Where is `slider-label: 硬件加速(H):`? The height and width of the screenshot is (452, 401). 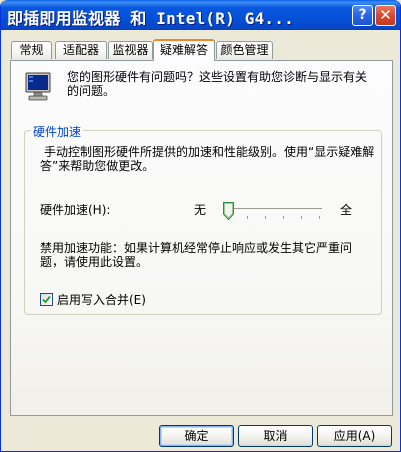
slider-label: 硬件加速(H): is located at coordinates (75, 210).